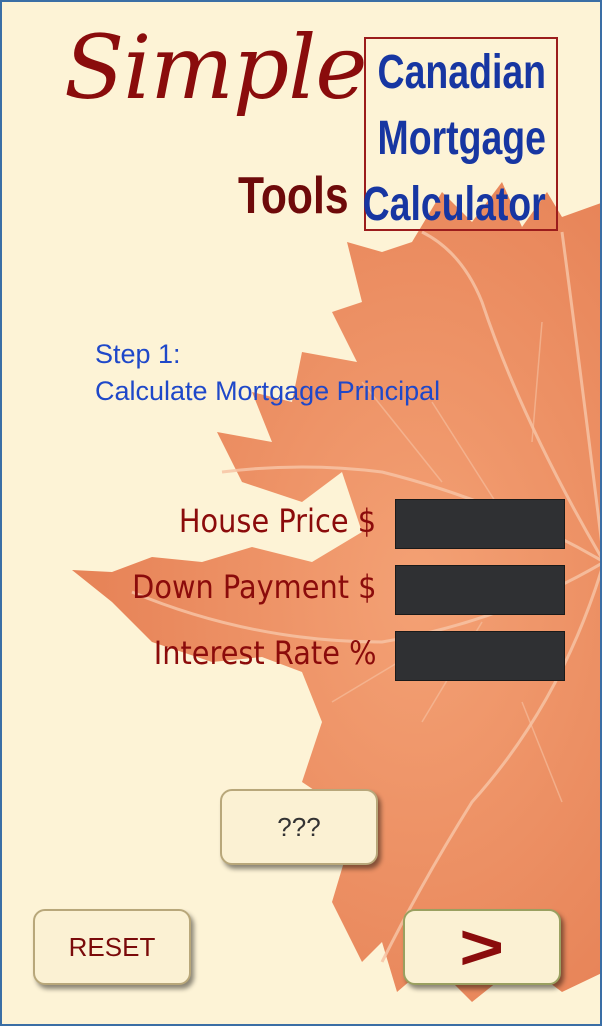 This screenshot has width=602, height=1026. What do you see at coordinates (215, 67) in the screenshot?
I see `logo-simple-text: Simple` at bounding box center [215, 67].